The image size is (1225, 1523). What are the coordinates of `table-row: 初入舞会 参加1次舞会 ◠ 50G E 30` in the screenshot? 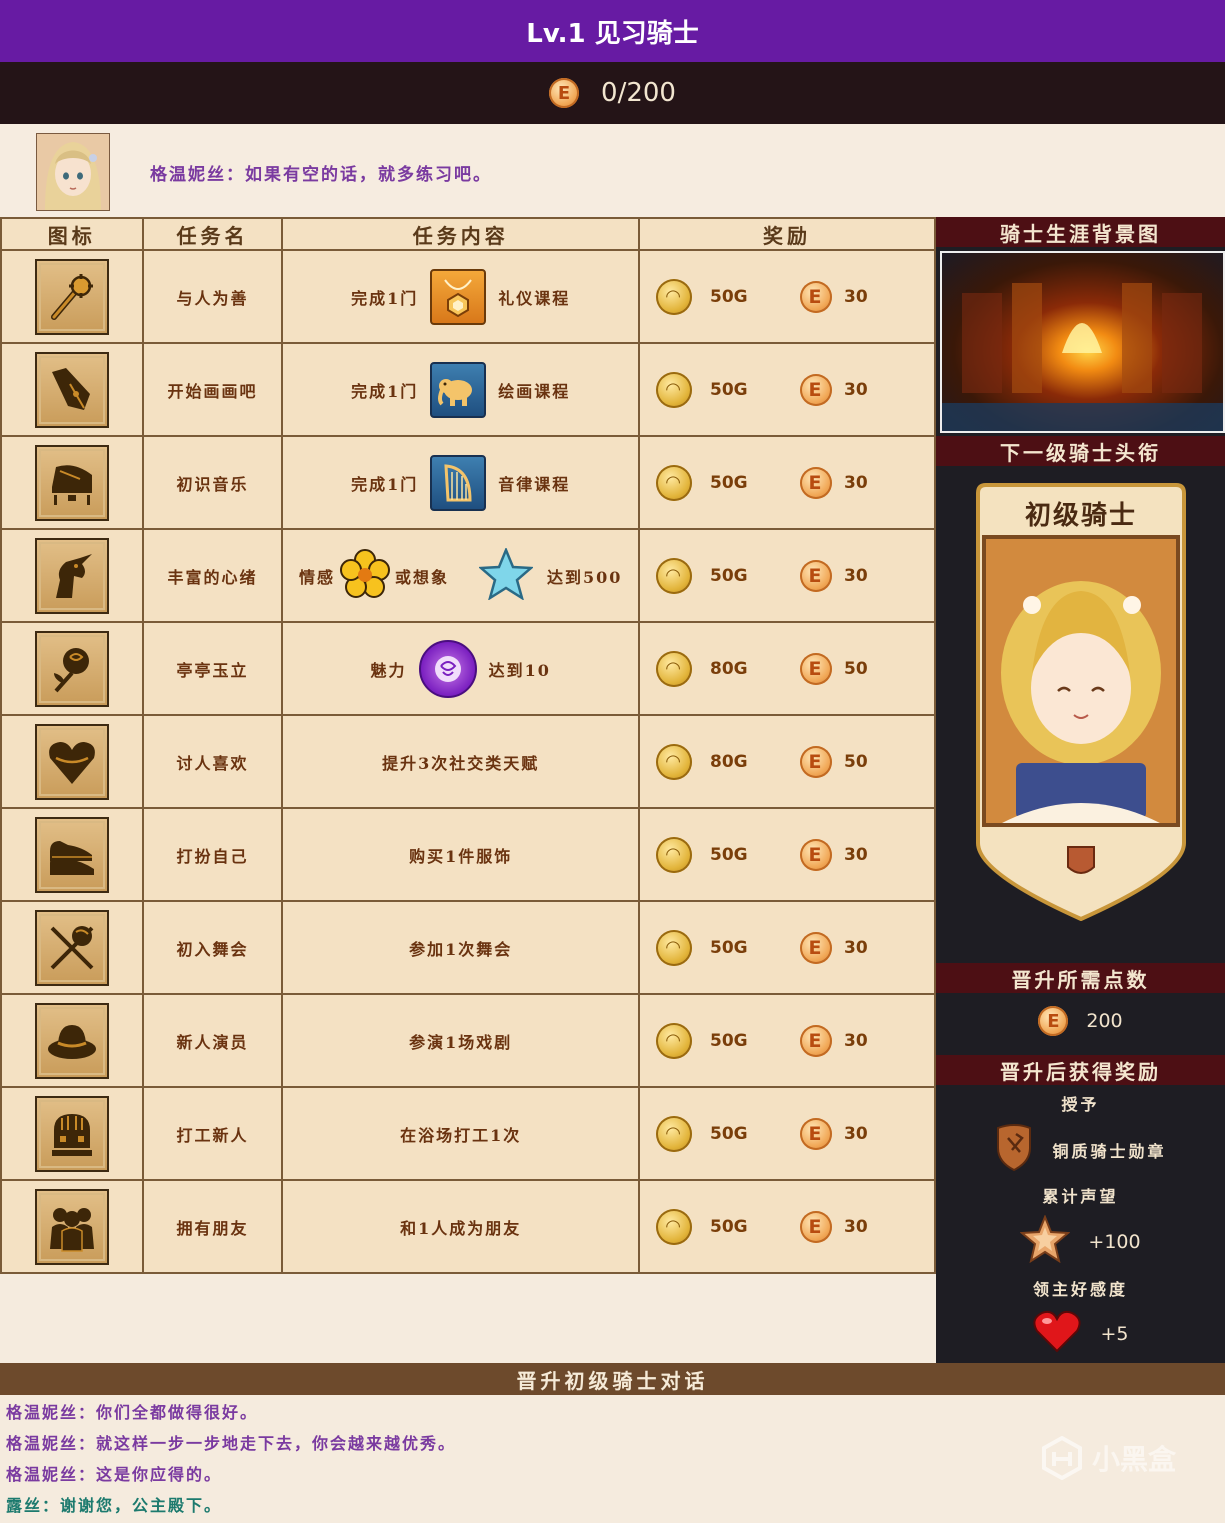 It's located at (468, 947).